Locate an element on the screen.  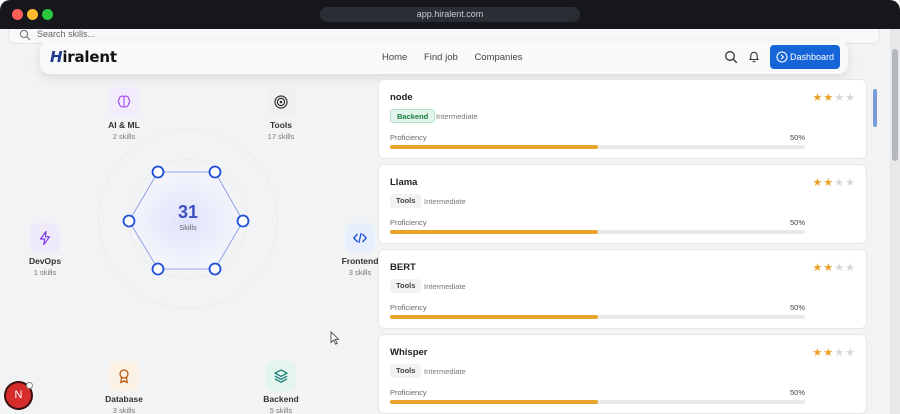
browser-titlebar: app.hiralent.com is located at coordinates (450, 14).